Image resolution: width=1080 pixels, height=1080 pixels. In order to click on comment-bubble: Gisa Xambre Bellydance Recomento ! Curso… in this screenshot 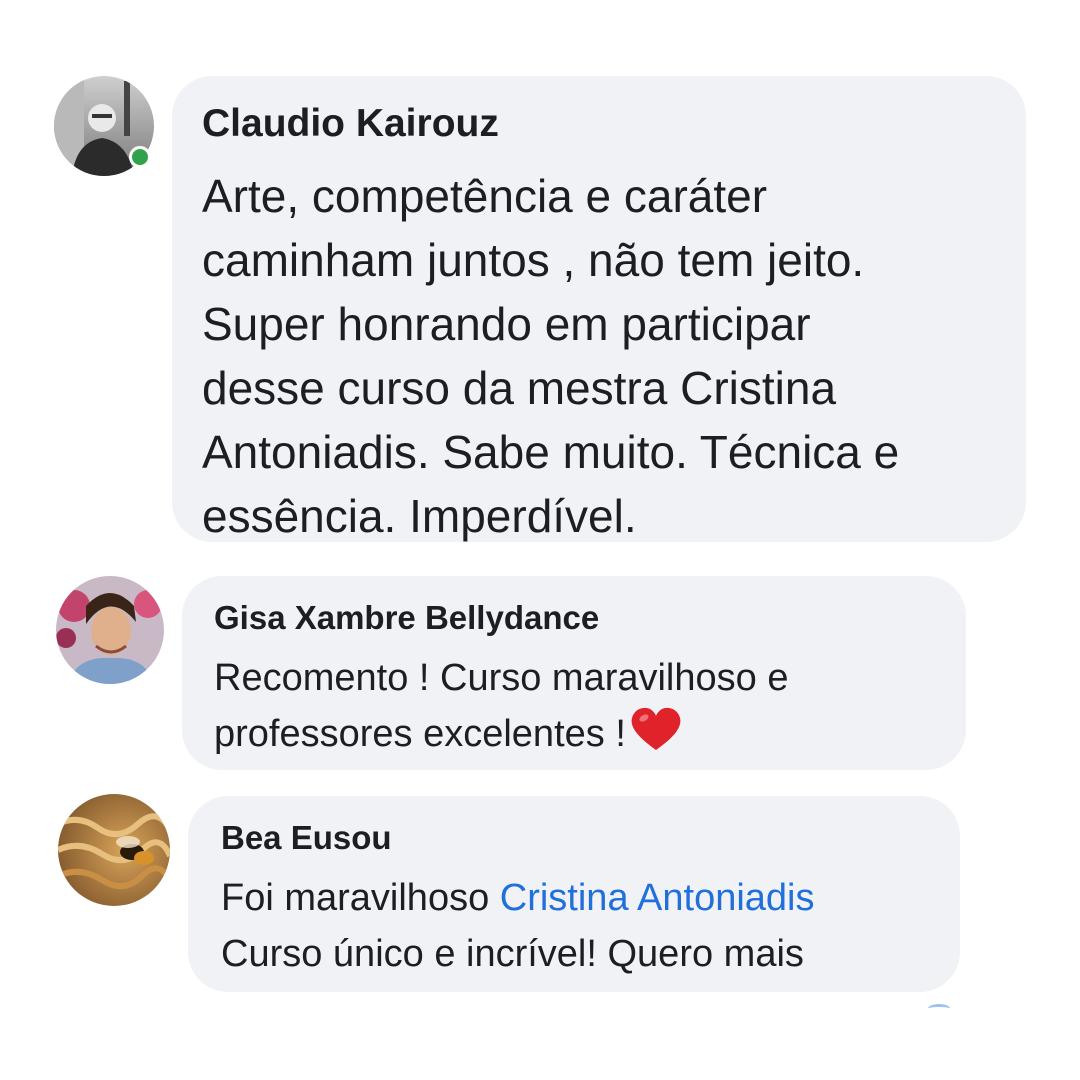, I will do `click(574, 673)`.